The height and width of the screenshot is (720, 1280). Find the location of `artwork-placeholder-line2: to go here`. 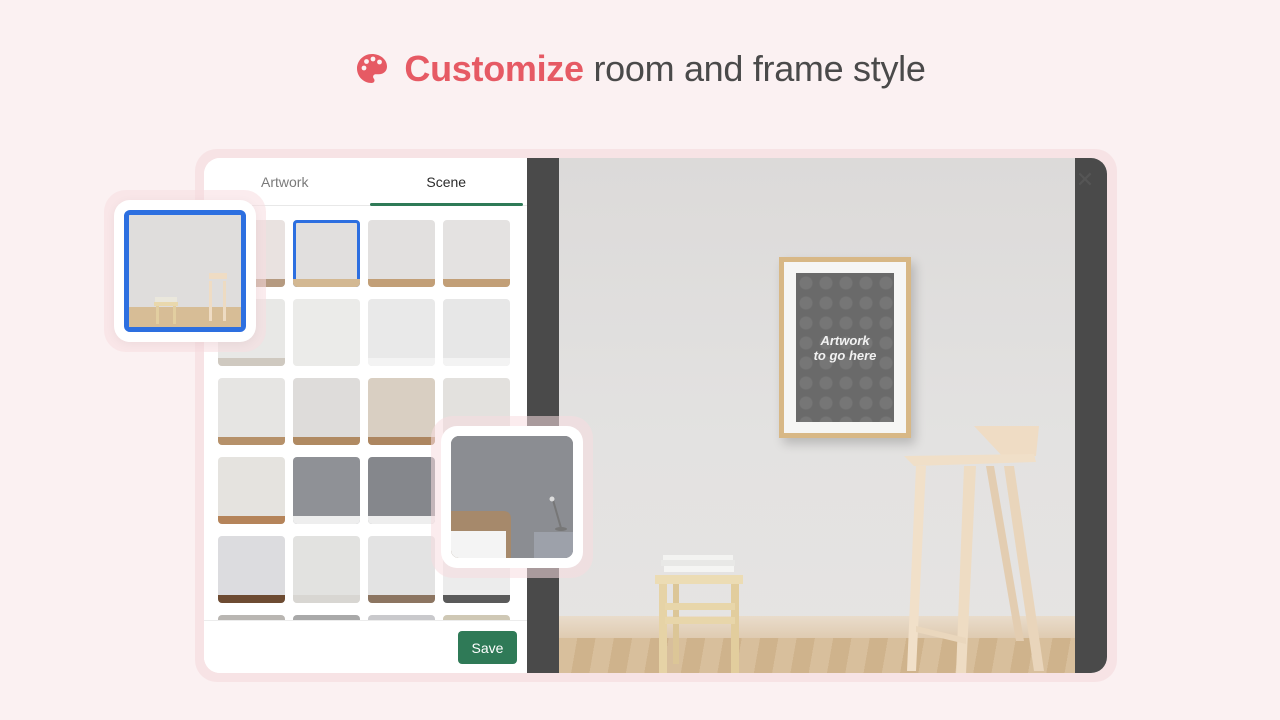

artwork-placeholder-line2: to go here is located at coordinates (845, 355).